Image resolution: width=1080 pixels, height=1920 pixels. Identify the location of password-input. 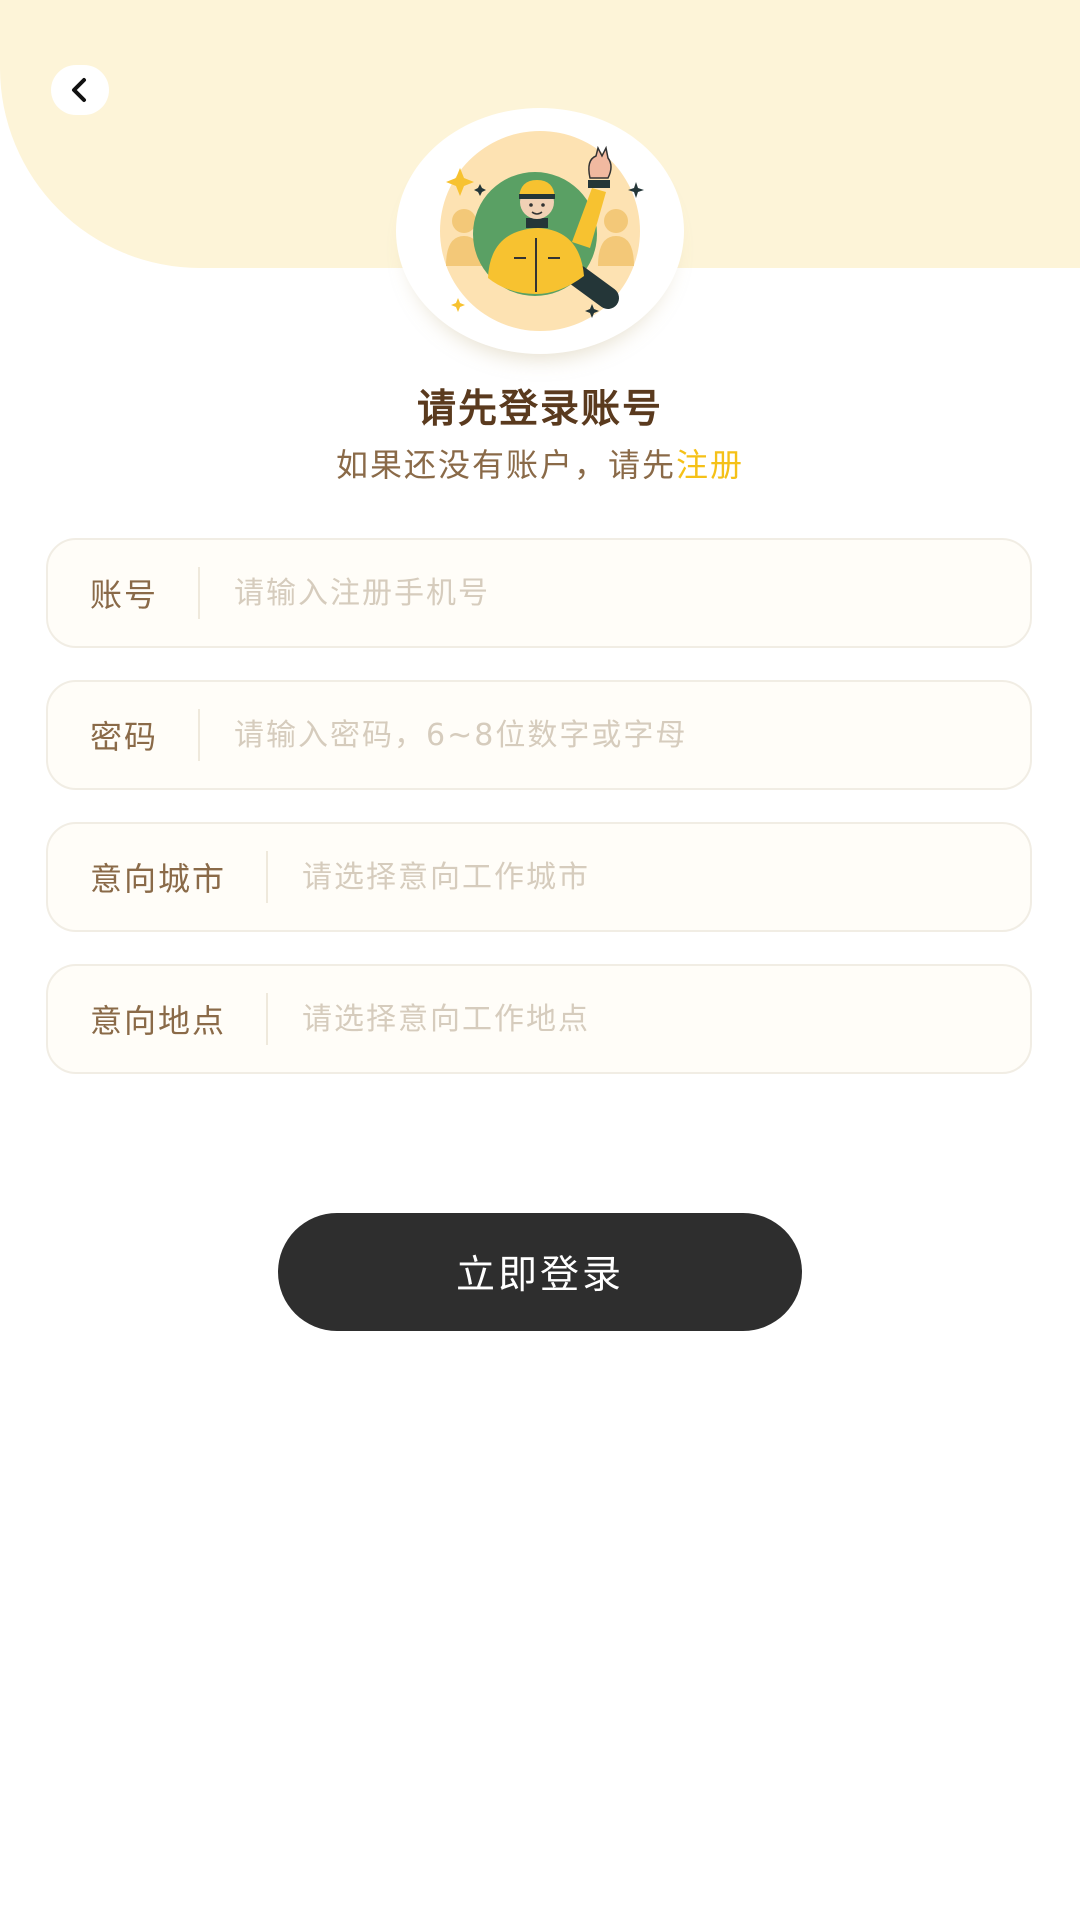
(617, 735).